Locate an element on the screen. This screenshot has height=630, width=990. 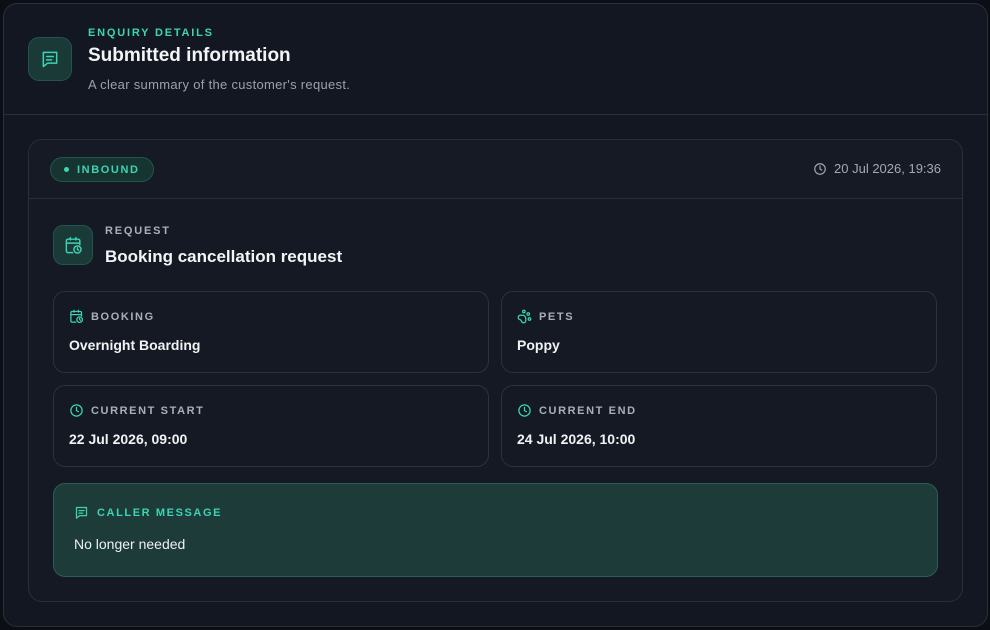
booking-value: Overnight Boarding is located at coordinates (135, 345).